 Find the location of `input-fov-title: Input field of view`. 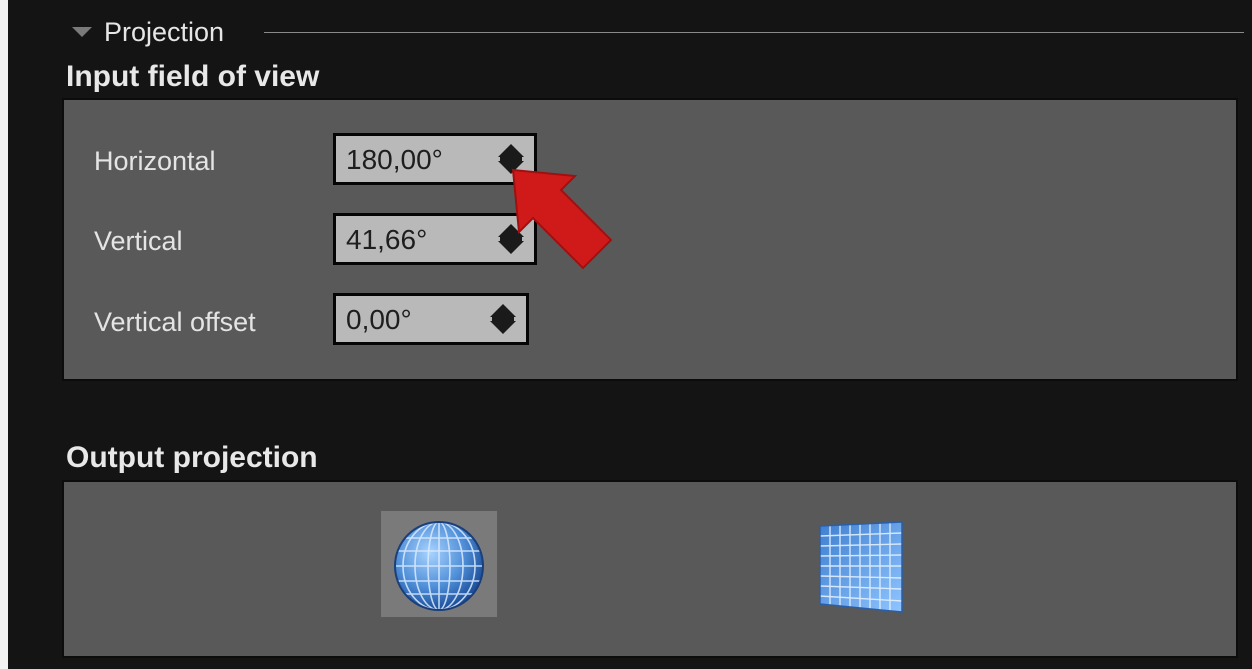

input-fov-title: Input field of view is located at coordinates (193, 76).